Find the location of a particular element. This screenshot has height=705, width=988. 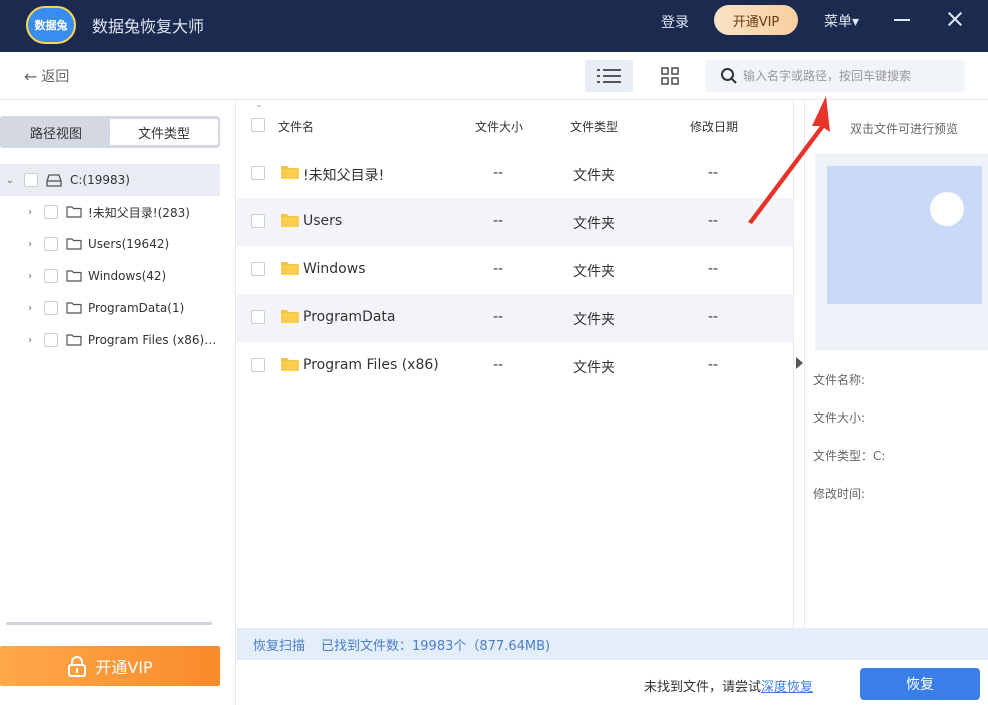

search-input is located at coordinates (853, 76).